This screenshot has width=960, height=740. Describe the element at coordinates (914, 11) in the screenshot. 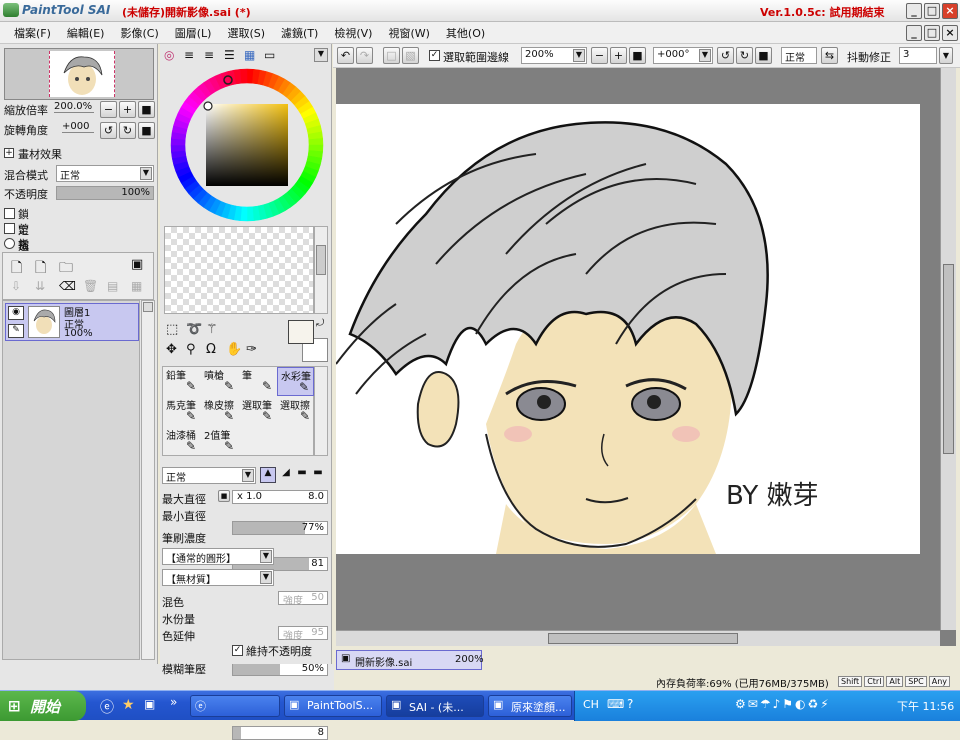

I see `minimize-button: _` at that location.